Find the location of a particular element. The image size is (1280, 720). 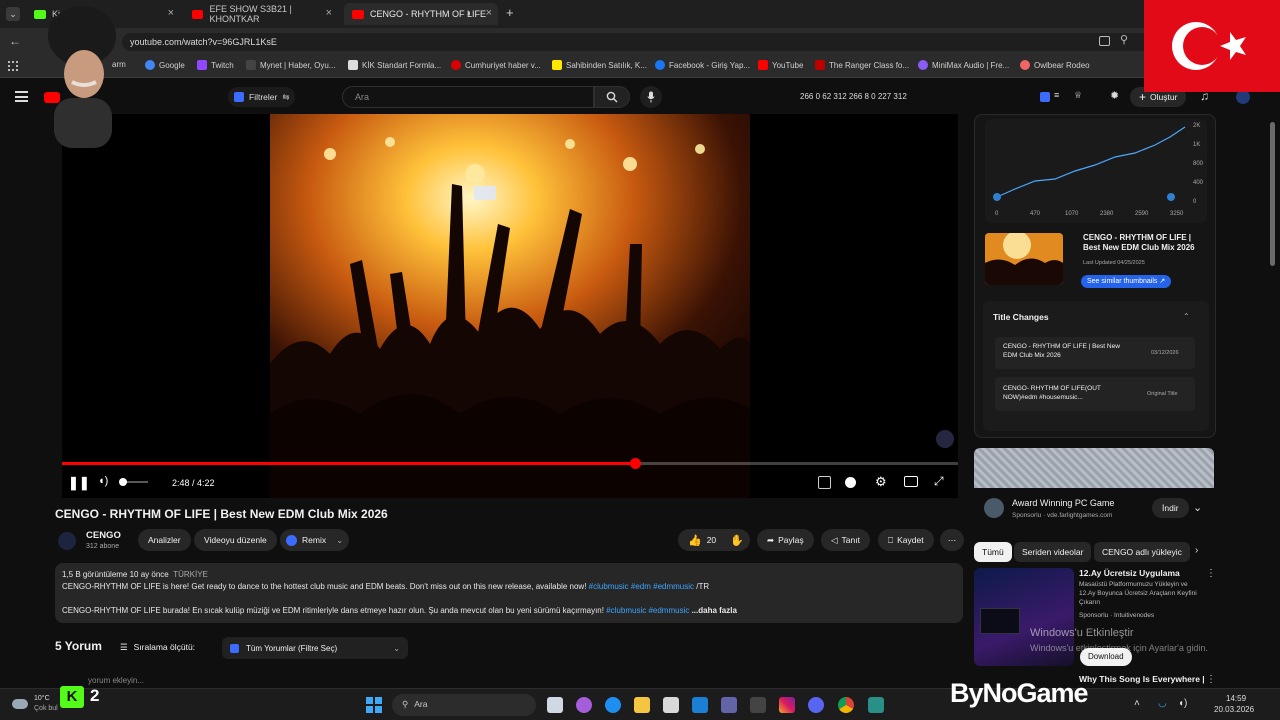

autoplay-toggle is located at coordinates (850, 482).